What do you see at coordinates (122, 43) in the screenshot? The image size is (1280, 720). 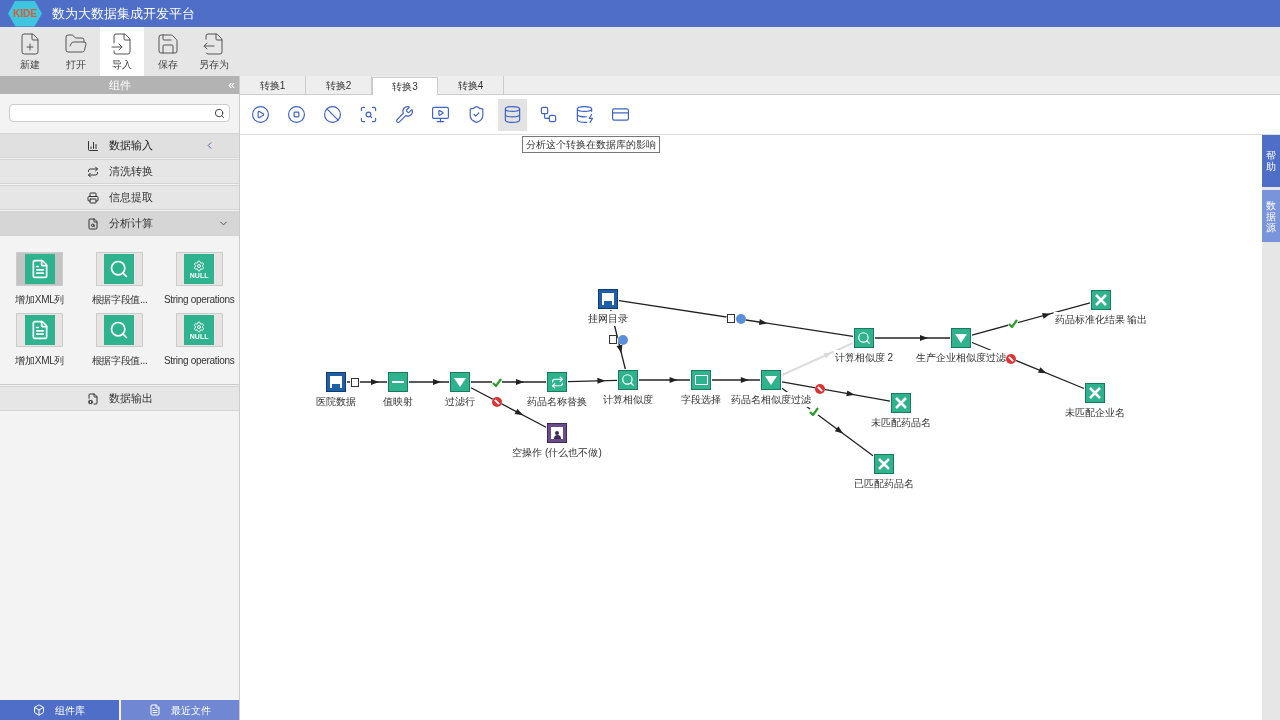 I see `import-icon` at bounding box center [122, 43].